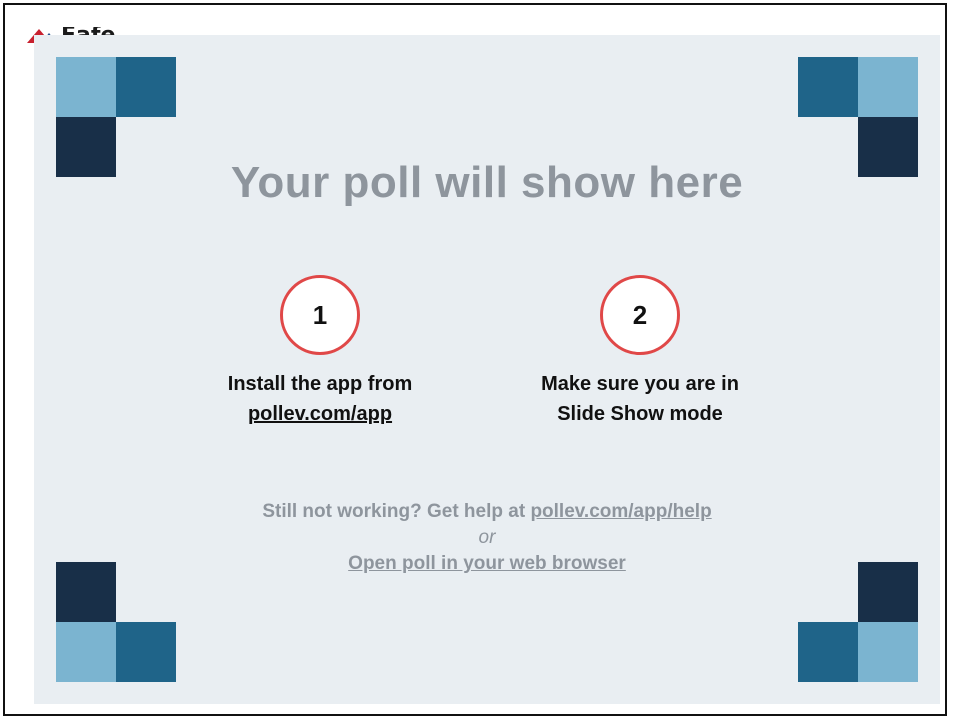 The image size is (953, 720). I want to click on corner-square-bottom-right-mid, so click(828, 652).